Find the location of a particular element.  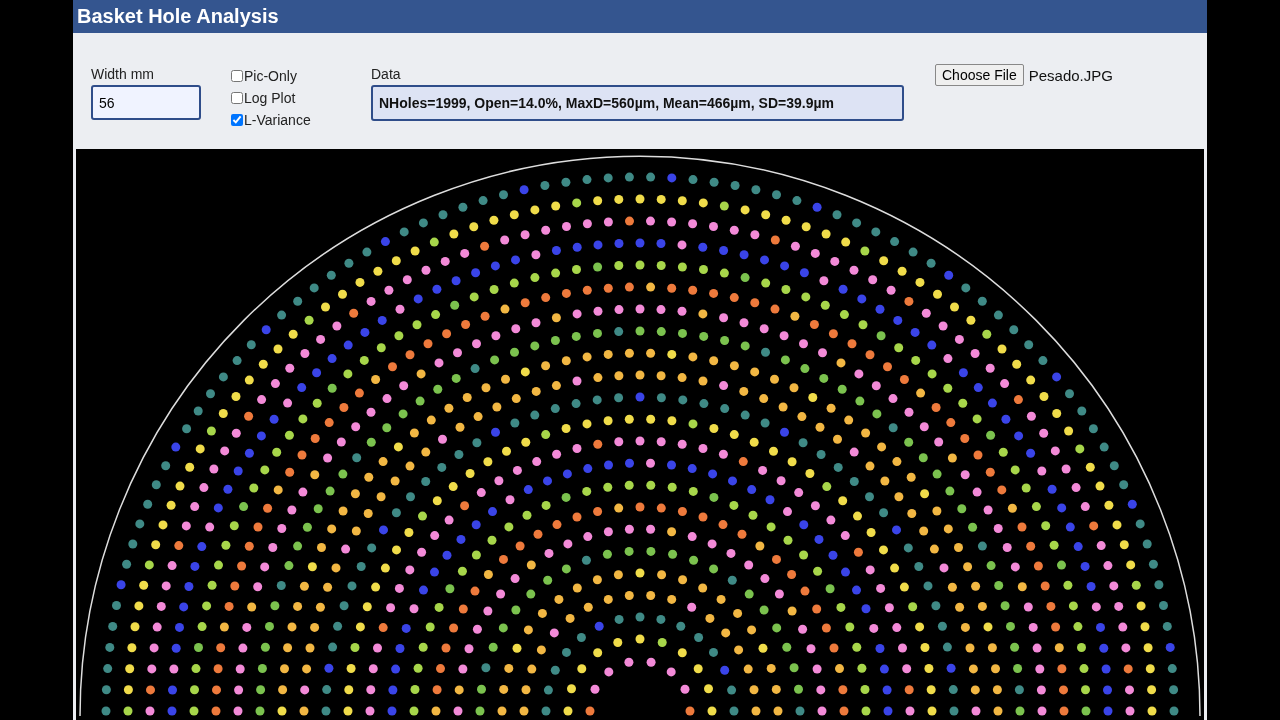

app-title: Basket Hole Analysis is located at coordinates (178, 17).